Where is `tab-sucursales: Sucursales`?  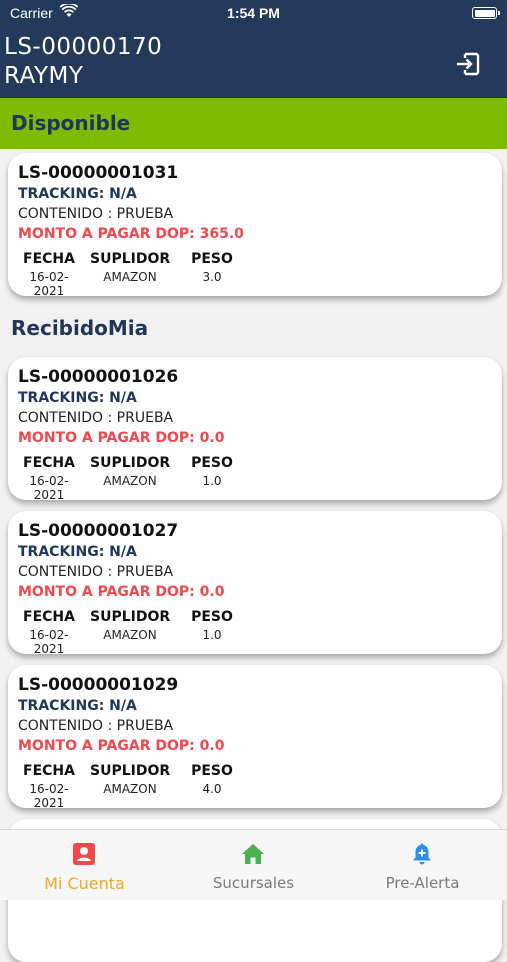
tab-sucursales: Sucursales is located at coordinates (253, 865).